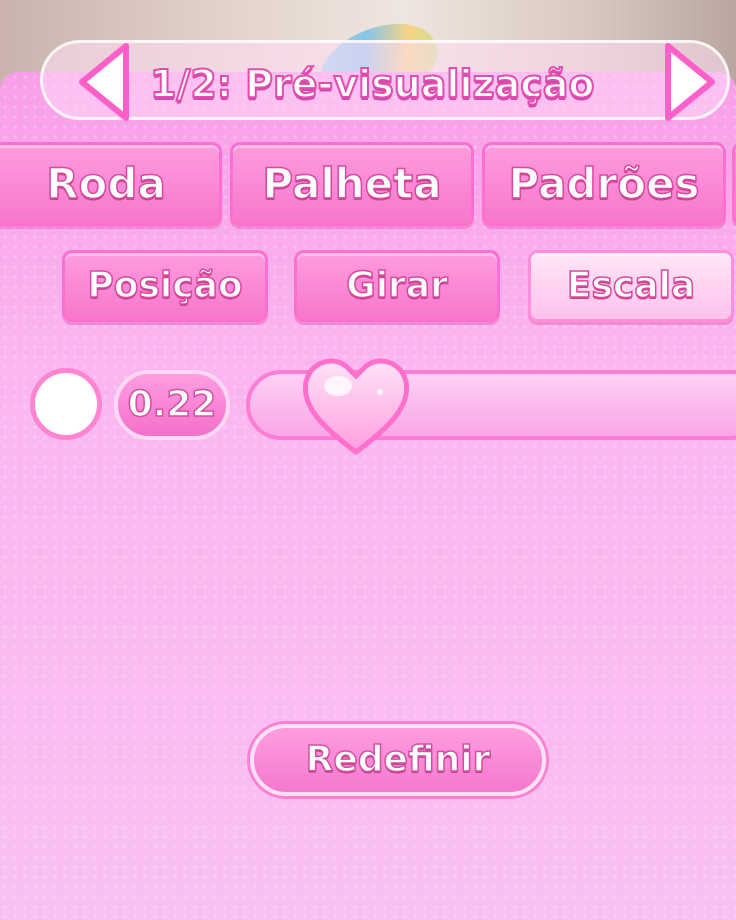 Image resolution: width=736 pixels, height=920 pixels. I want to click on heart-icon, so click(356, 405).